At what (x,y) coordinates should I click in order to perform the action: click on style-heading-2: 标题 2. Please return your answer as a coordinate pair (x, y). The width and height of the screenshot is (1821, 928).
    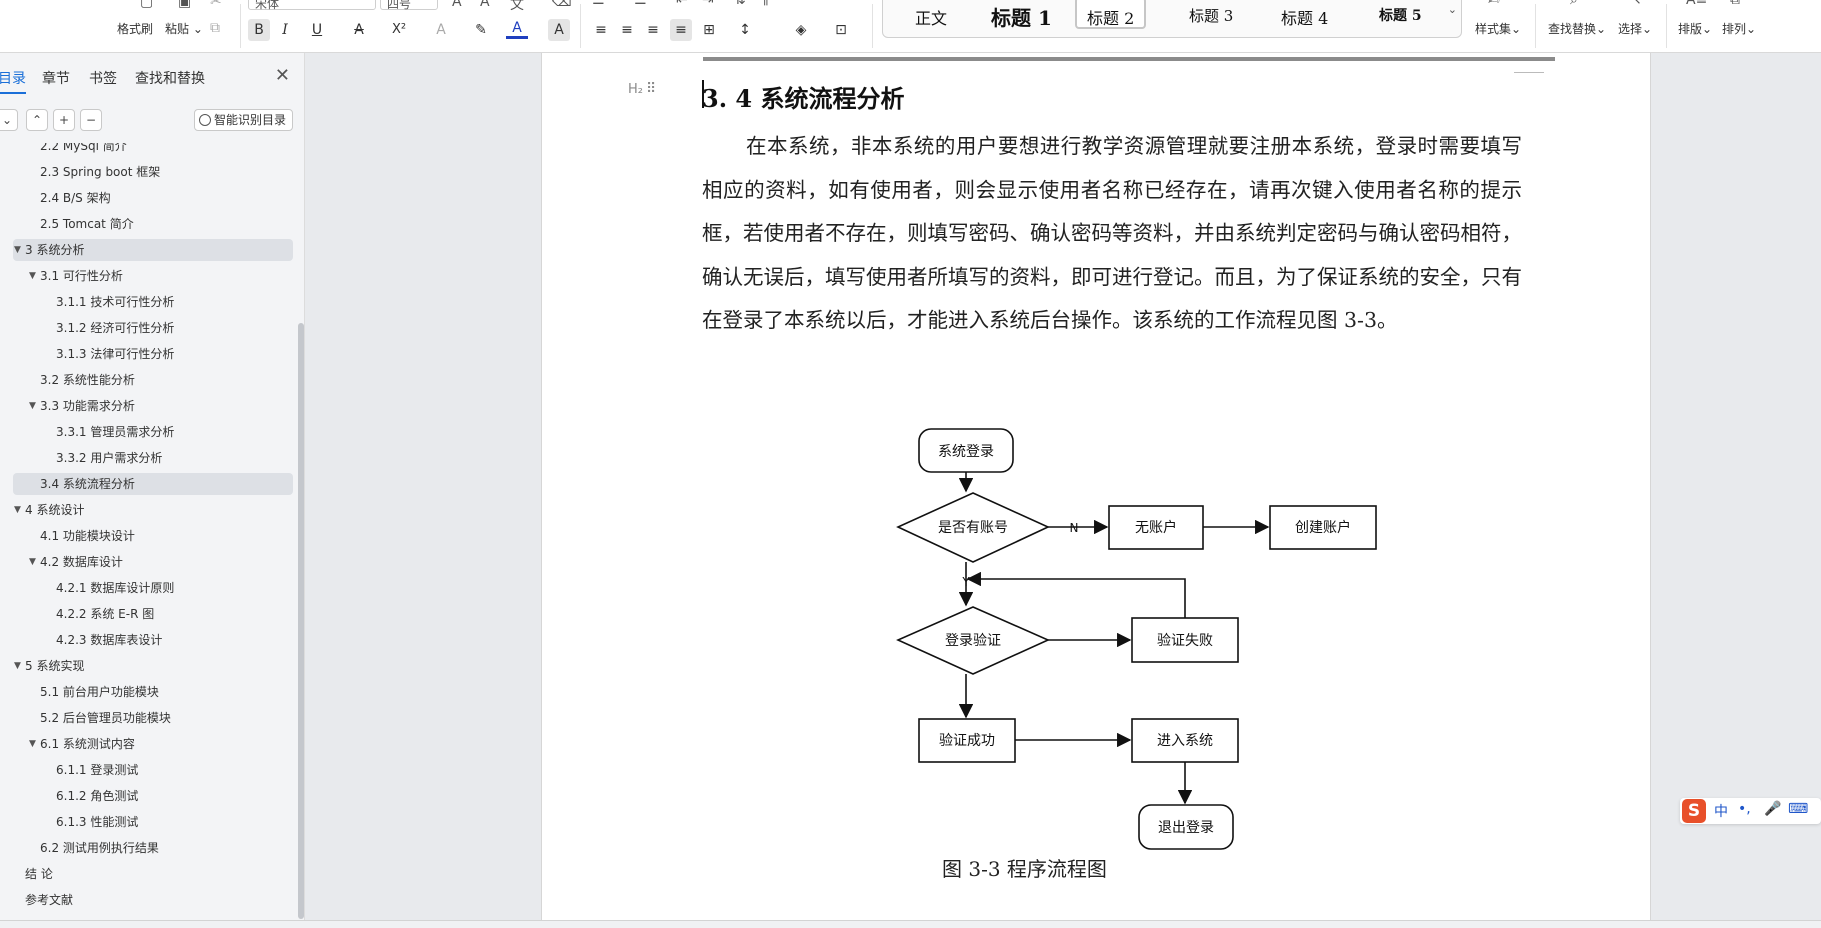
    Looking at the image, I should click on (1111, 14).